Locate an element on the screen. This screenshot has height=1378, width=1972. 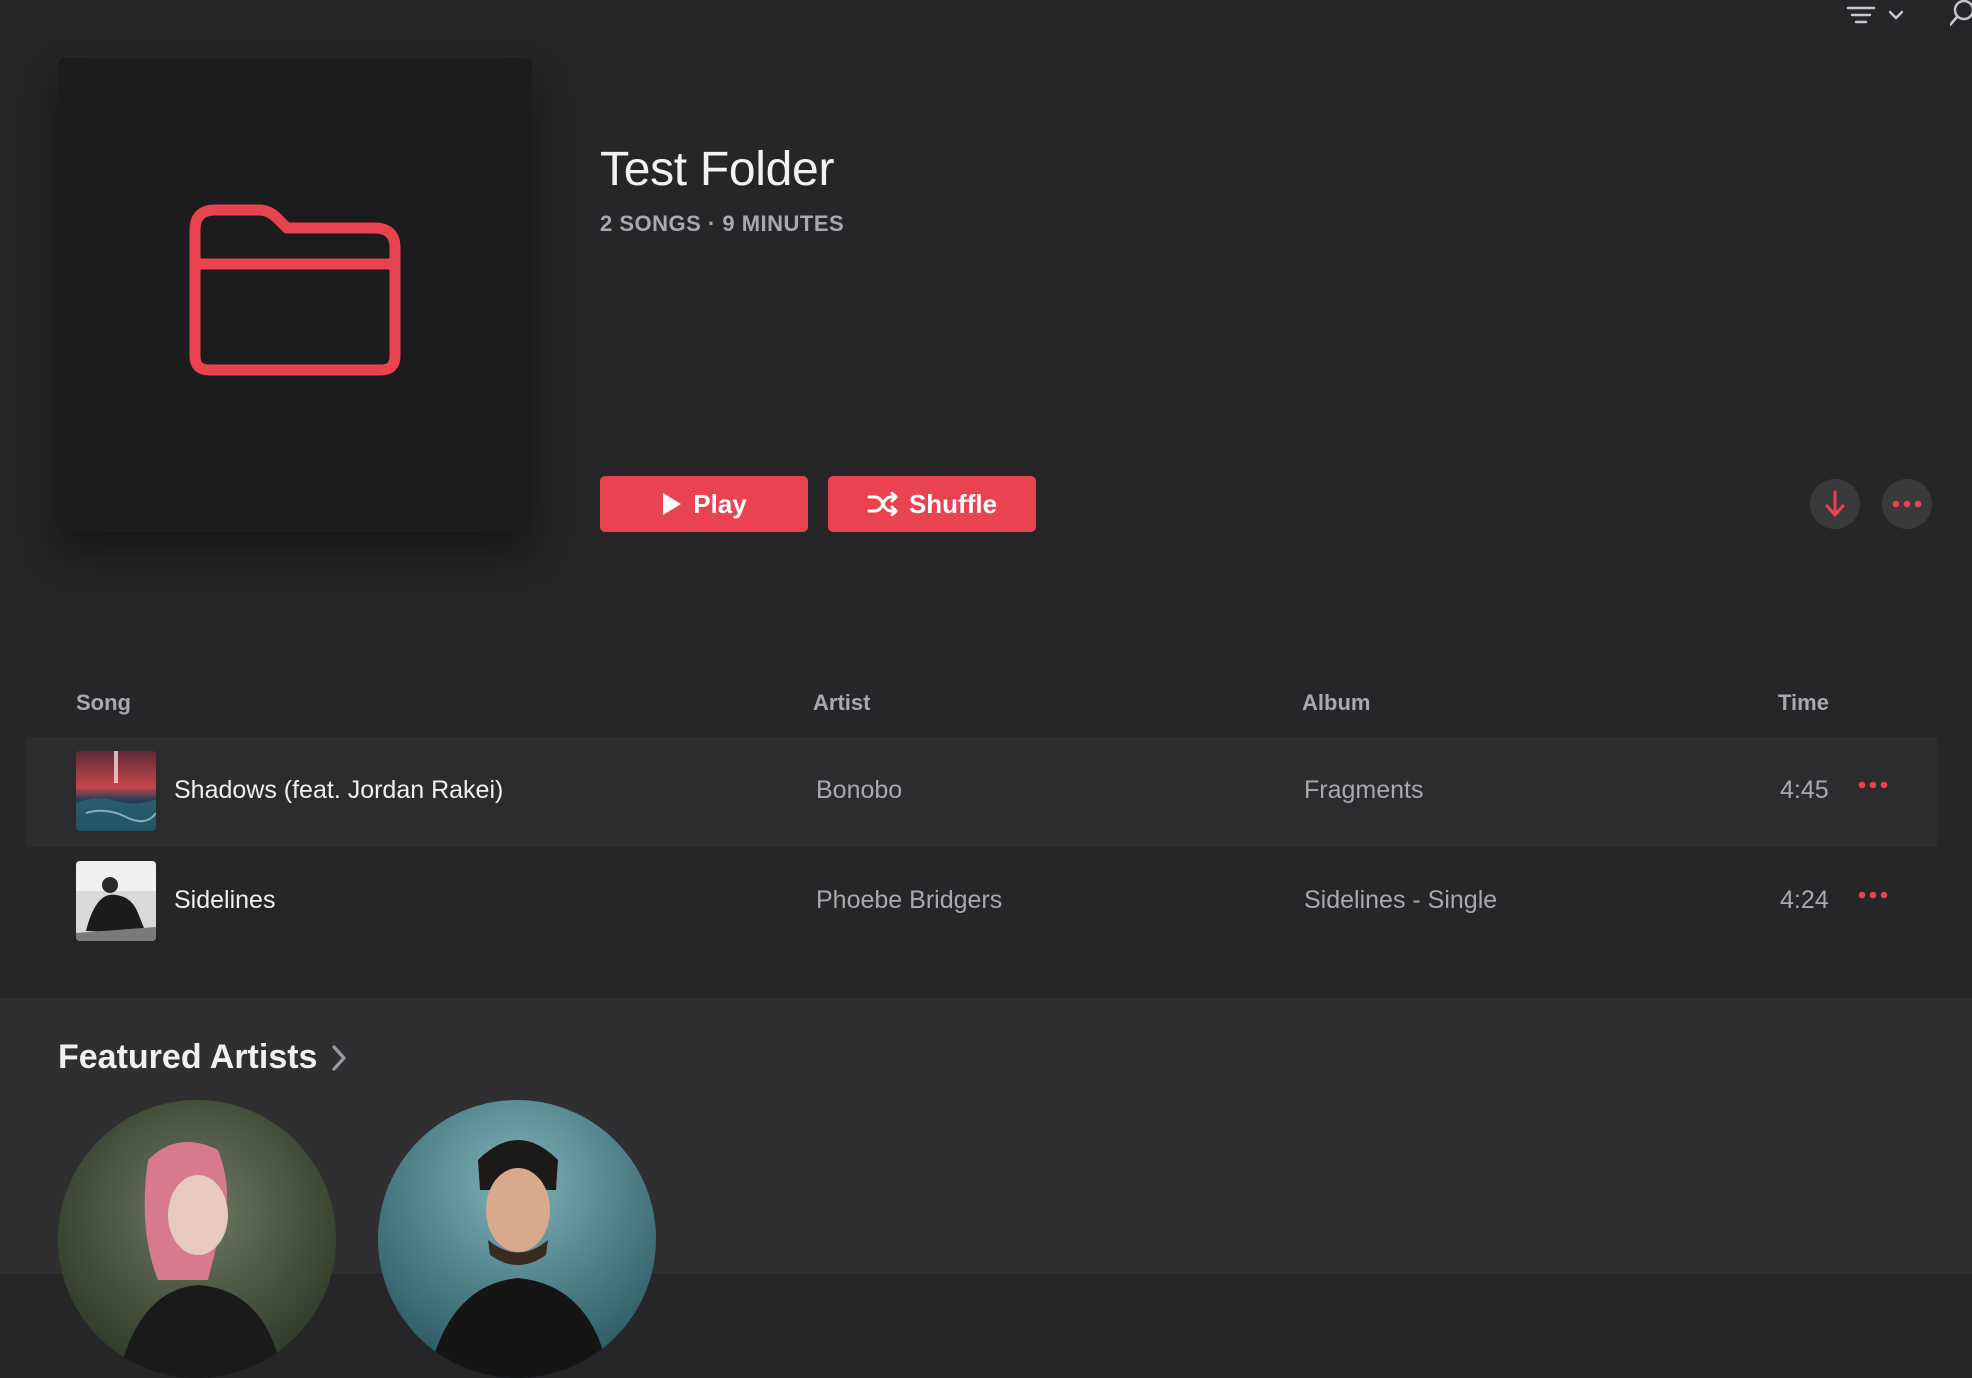
sort-lines-icon is located at coordinates (1861, 15).